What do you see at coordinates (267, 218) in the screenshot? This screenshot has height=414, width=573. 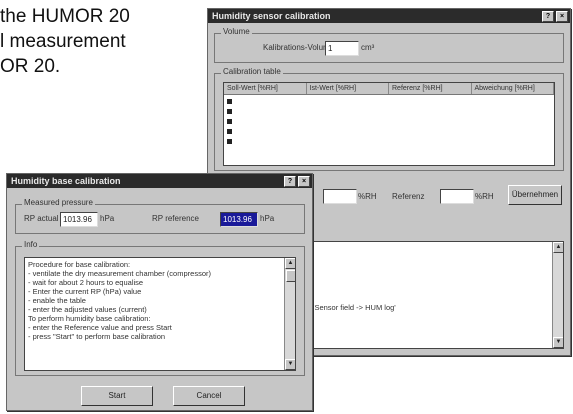 I see `rp-reference-unit: hPa` at bounding box center [267, 218].